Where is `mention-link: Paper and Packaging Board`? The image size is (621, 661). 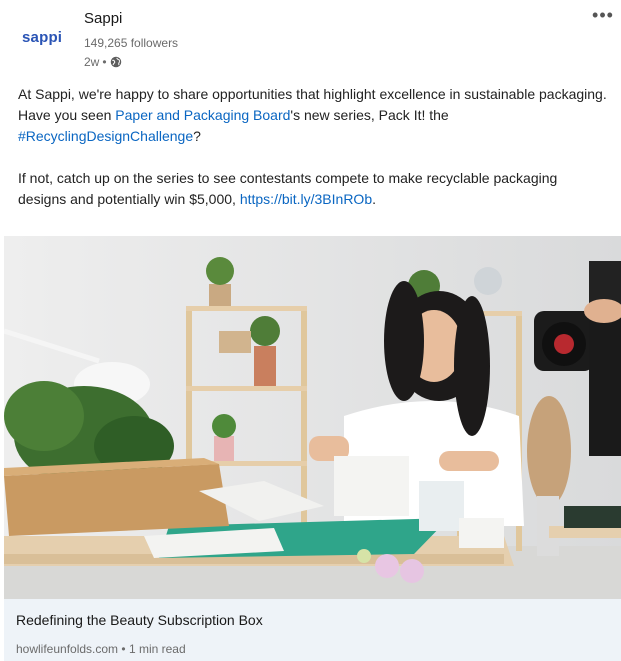
mention-link: Paper and Packaging Board is located at coordinates (202, 115).